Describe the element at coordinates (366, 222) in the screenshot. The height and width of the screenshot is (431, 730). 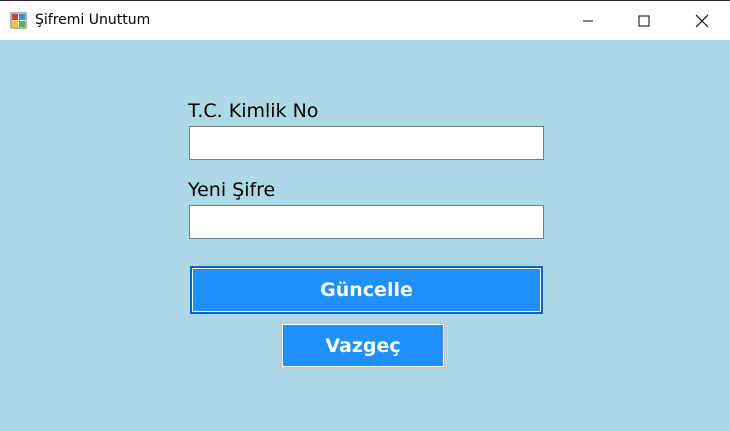
I see `new-password-input` at that location.